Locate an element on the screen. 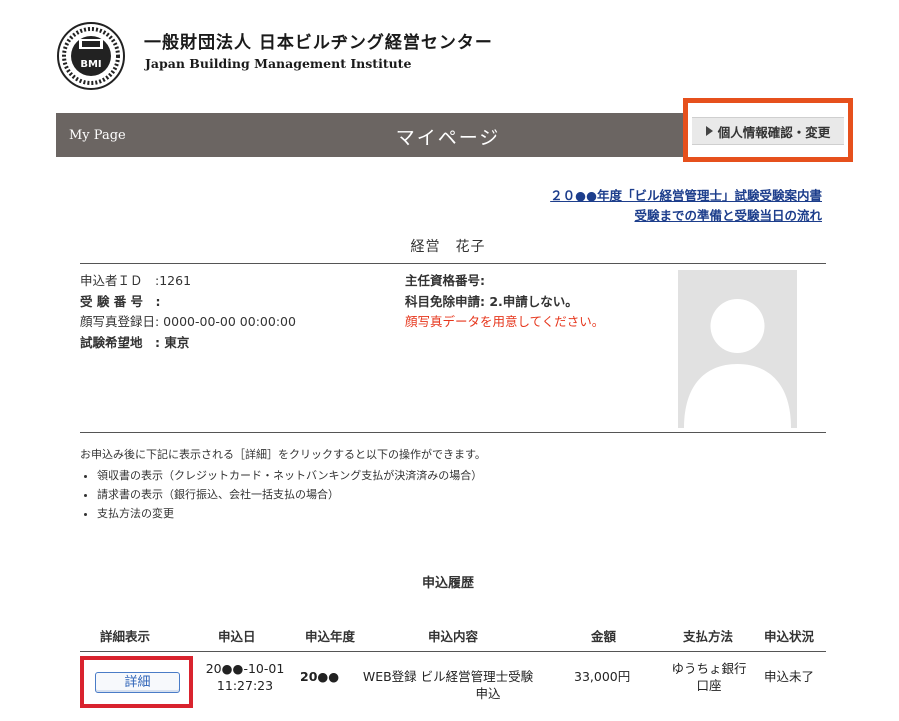  application-status: 申込未了 is located at coordinates (789, 676).